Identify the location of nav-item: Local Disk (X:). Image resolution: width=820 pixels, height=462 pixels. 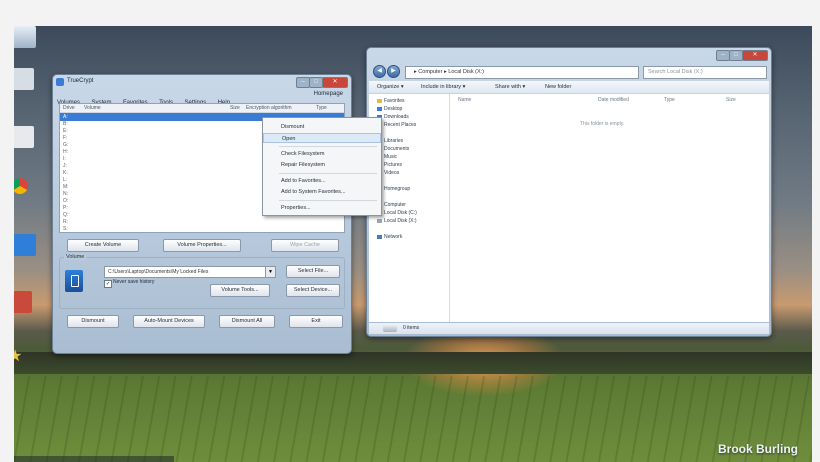
(397, 221).